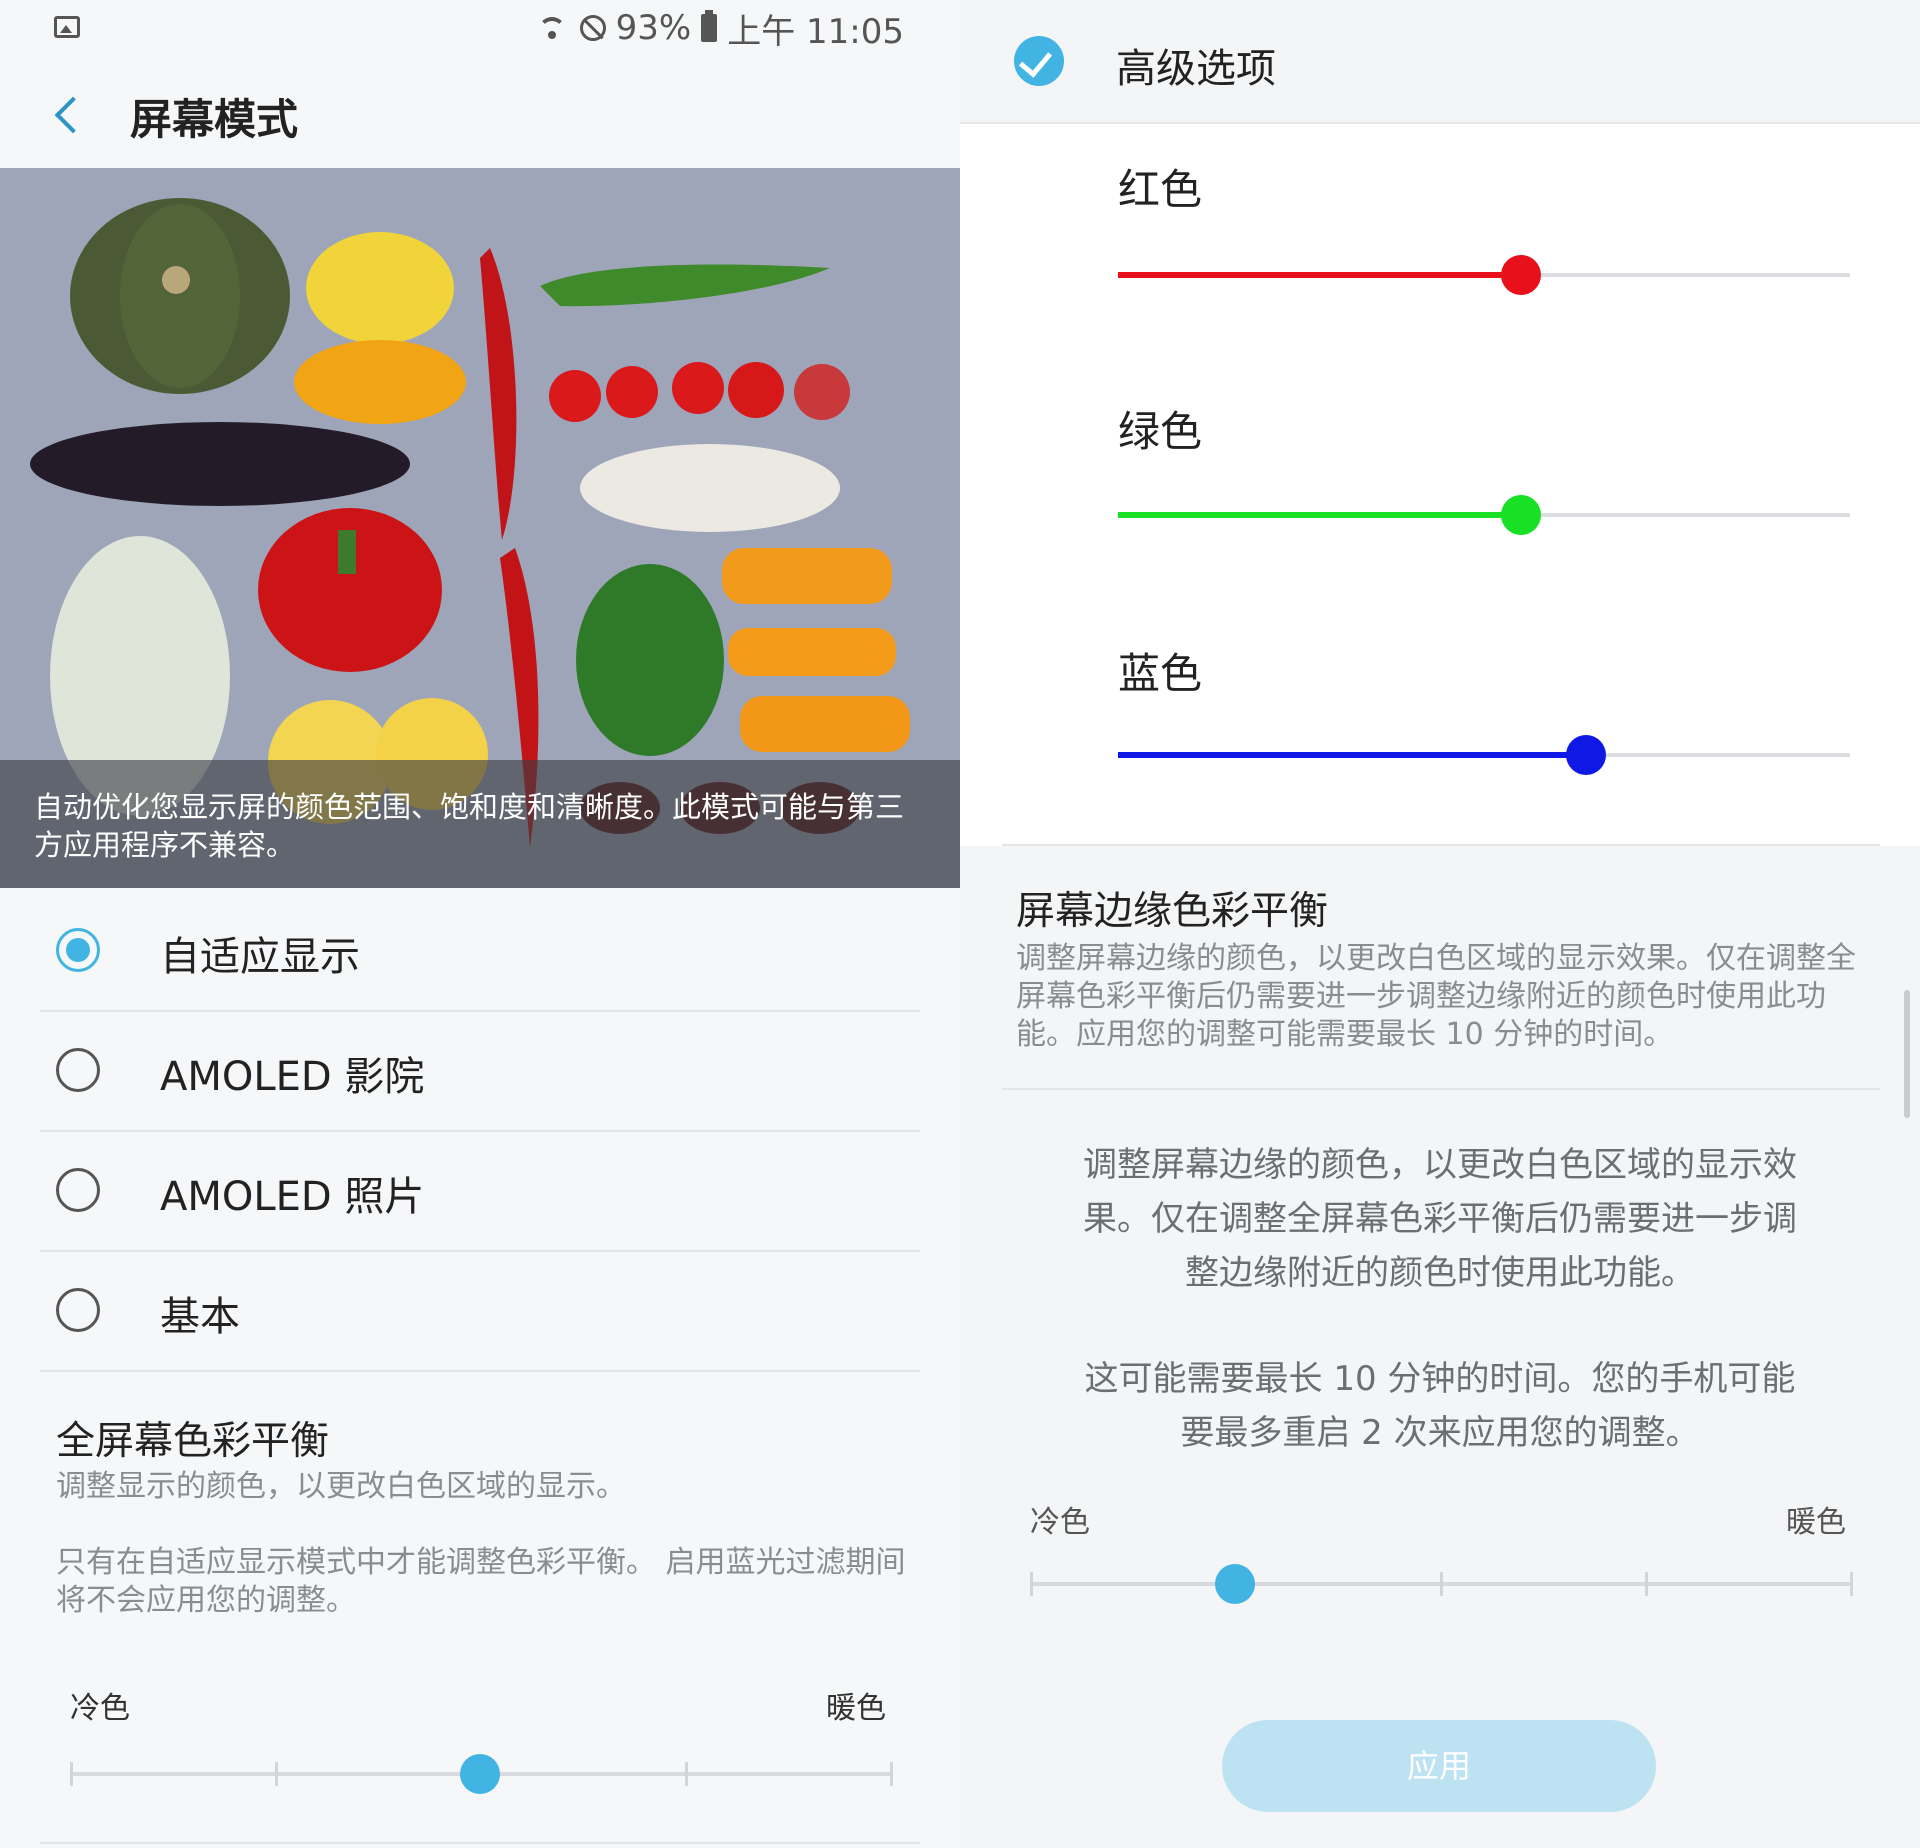 This screenshot has width=1920, height=1848. I want to click on red-slider, so click(1484, 275).